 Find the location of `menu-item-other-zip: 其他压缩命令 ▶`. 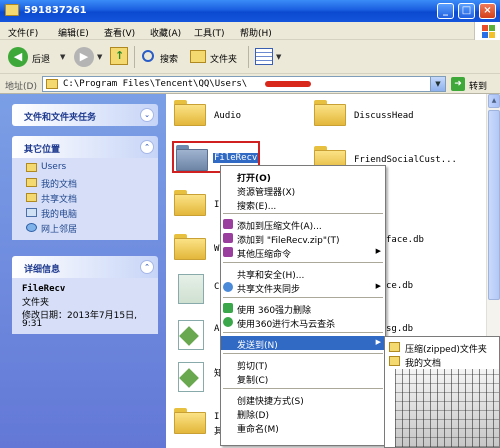

menu-item-other-zip: 其他压缩命令 ▶ is located at coordinates (303, 252).